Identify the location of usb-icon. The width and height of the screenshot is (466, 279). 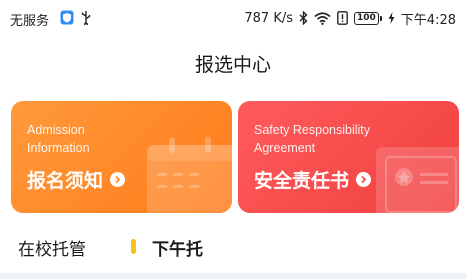
(86, 18).